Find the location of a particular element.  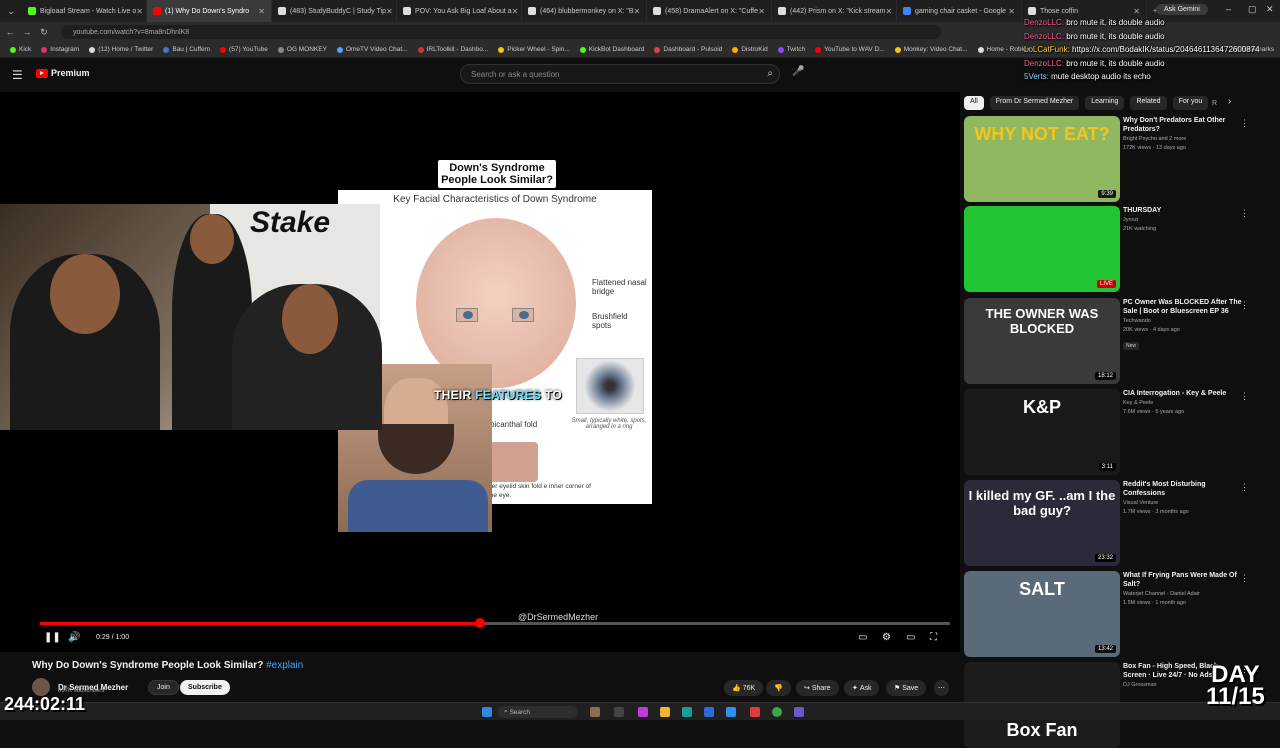

bookmark-item: Dashboard - Pulsoid is located at coordinates (688, 49).